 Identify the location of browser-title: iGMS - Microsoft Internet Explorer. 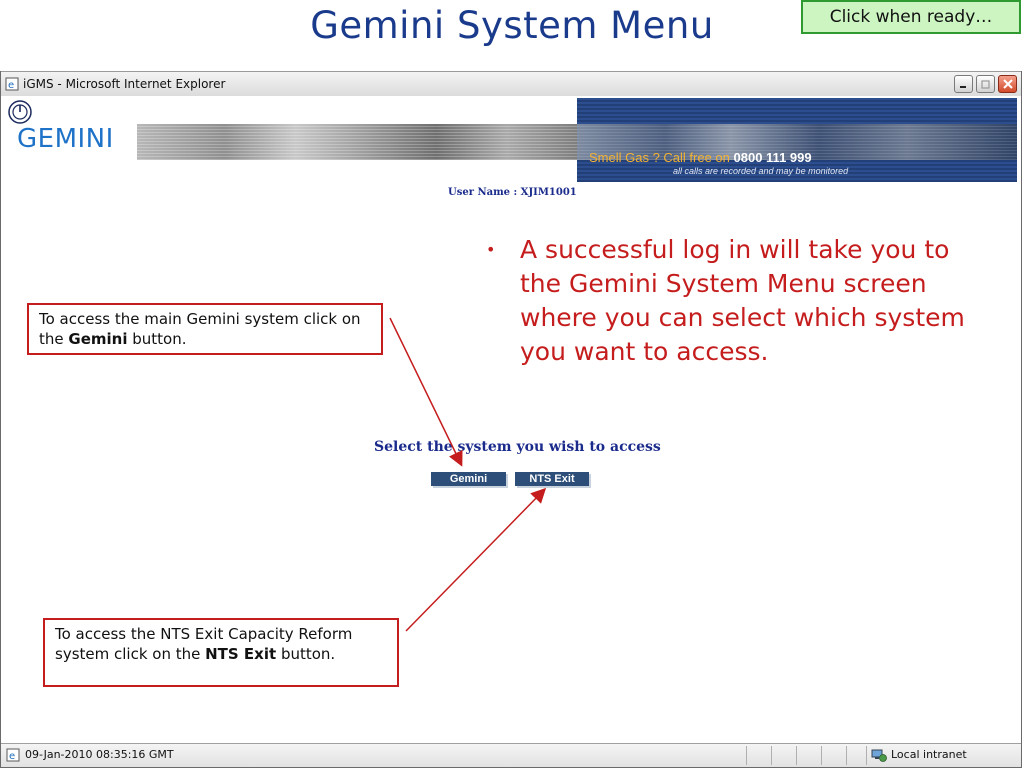
(124, 84).